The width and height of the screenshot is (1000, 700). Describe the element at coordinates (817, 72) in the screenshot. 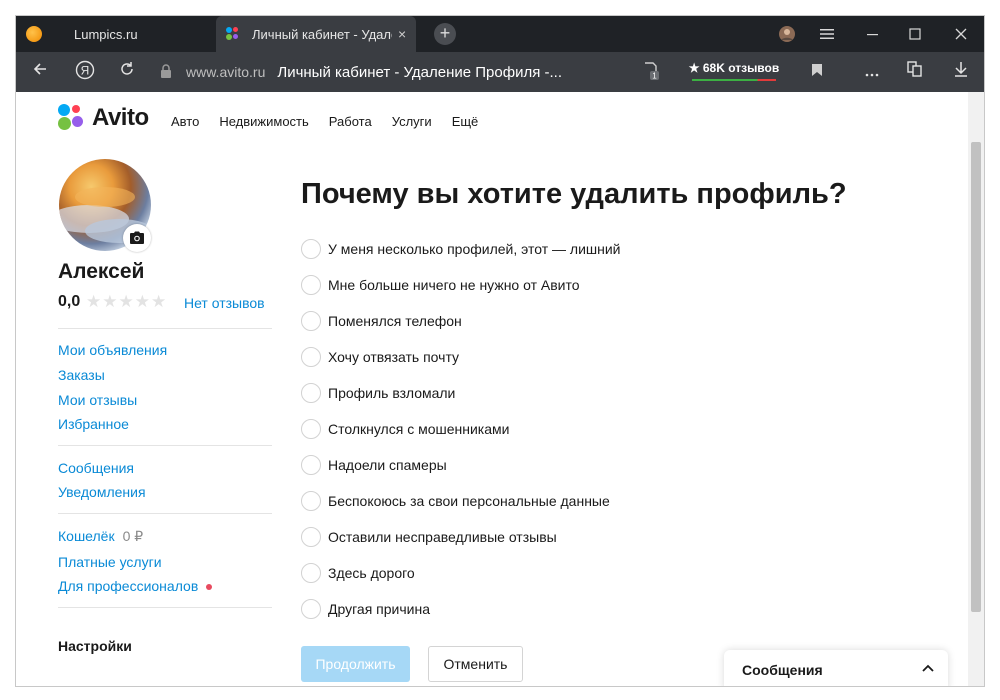

I see `bookmark-icon` at that location.